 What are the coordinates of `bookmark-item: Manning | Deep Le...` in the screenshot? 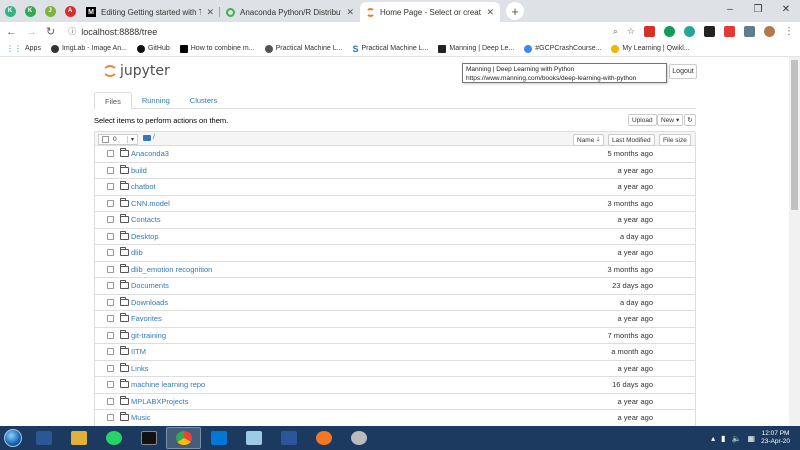 It's located at (476, 48).